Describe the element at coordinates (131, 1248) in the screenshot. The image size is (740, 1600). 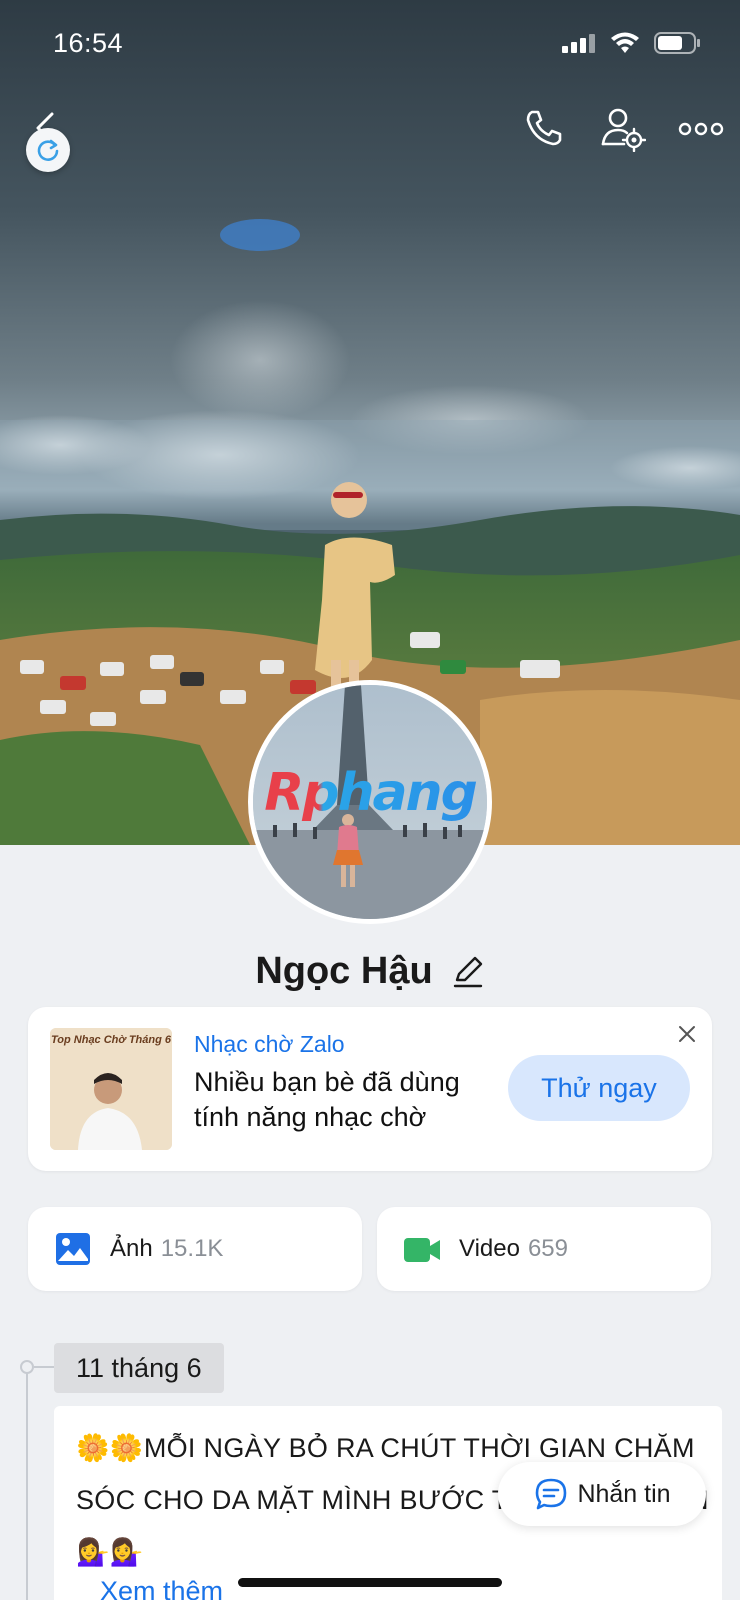
I see `photos-label: Ảnh` at that location.